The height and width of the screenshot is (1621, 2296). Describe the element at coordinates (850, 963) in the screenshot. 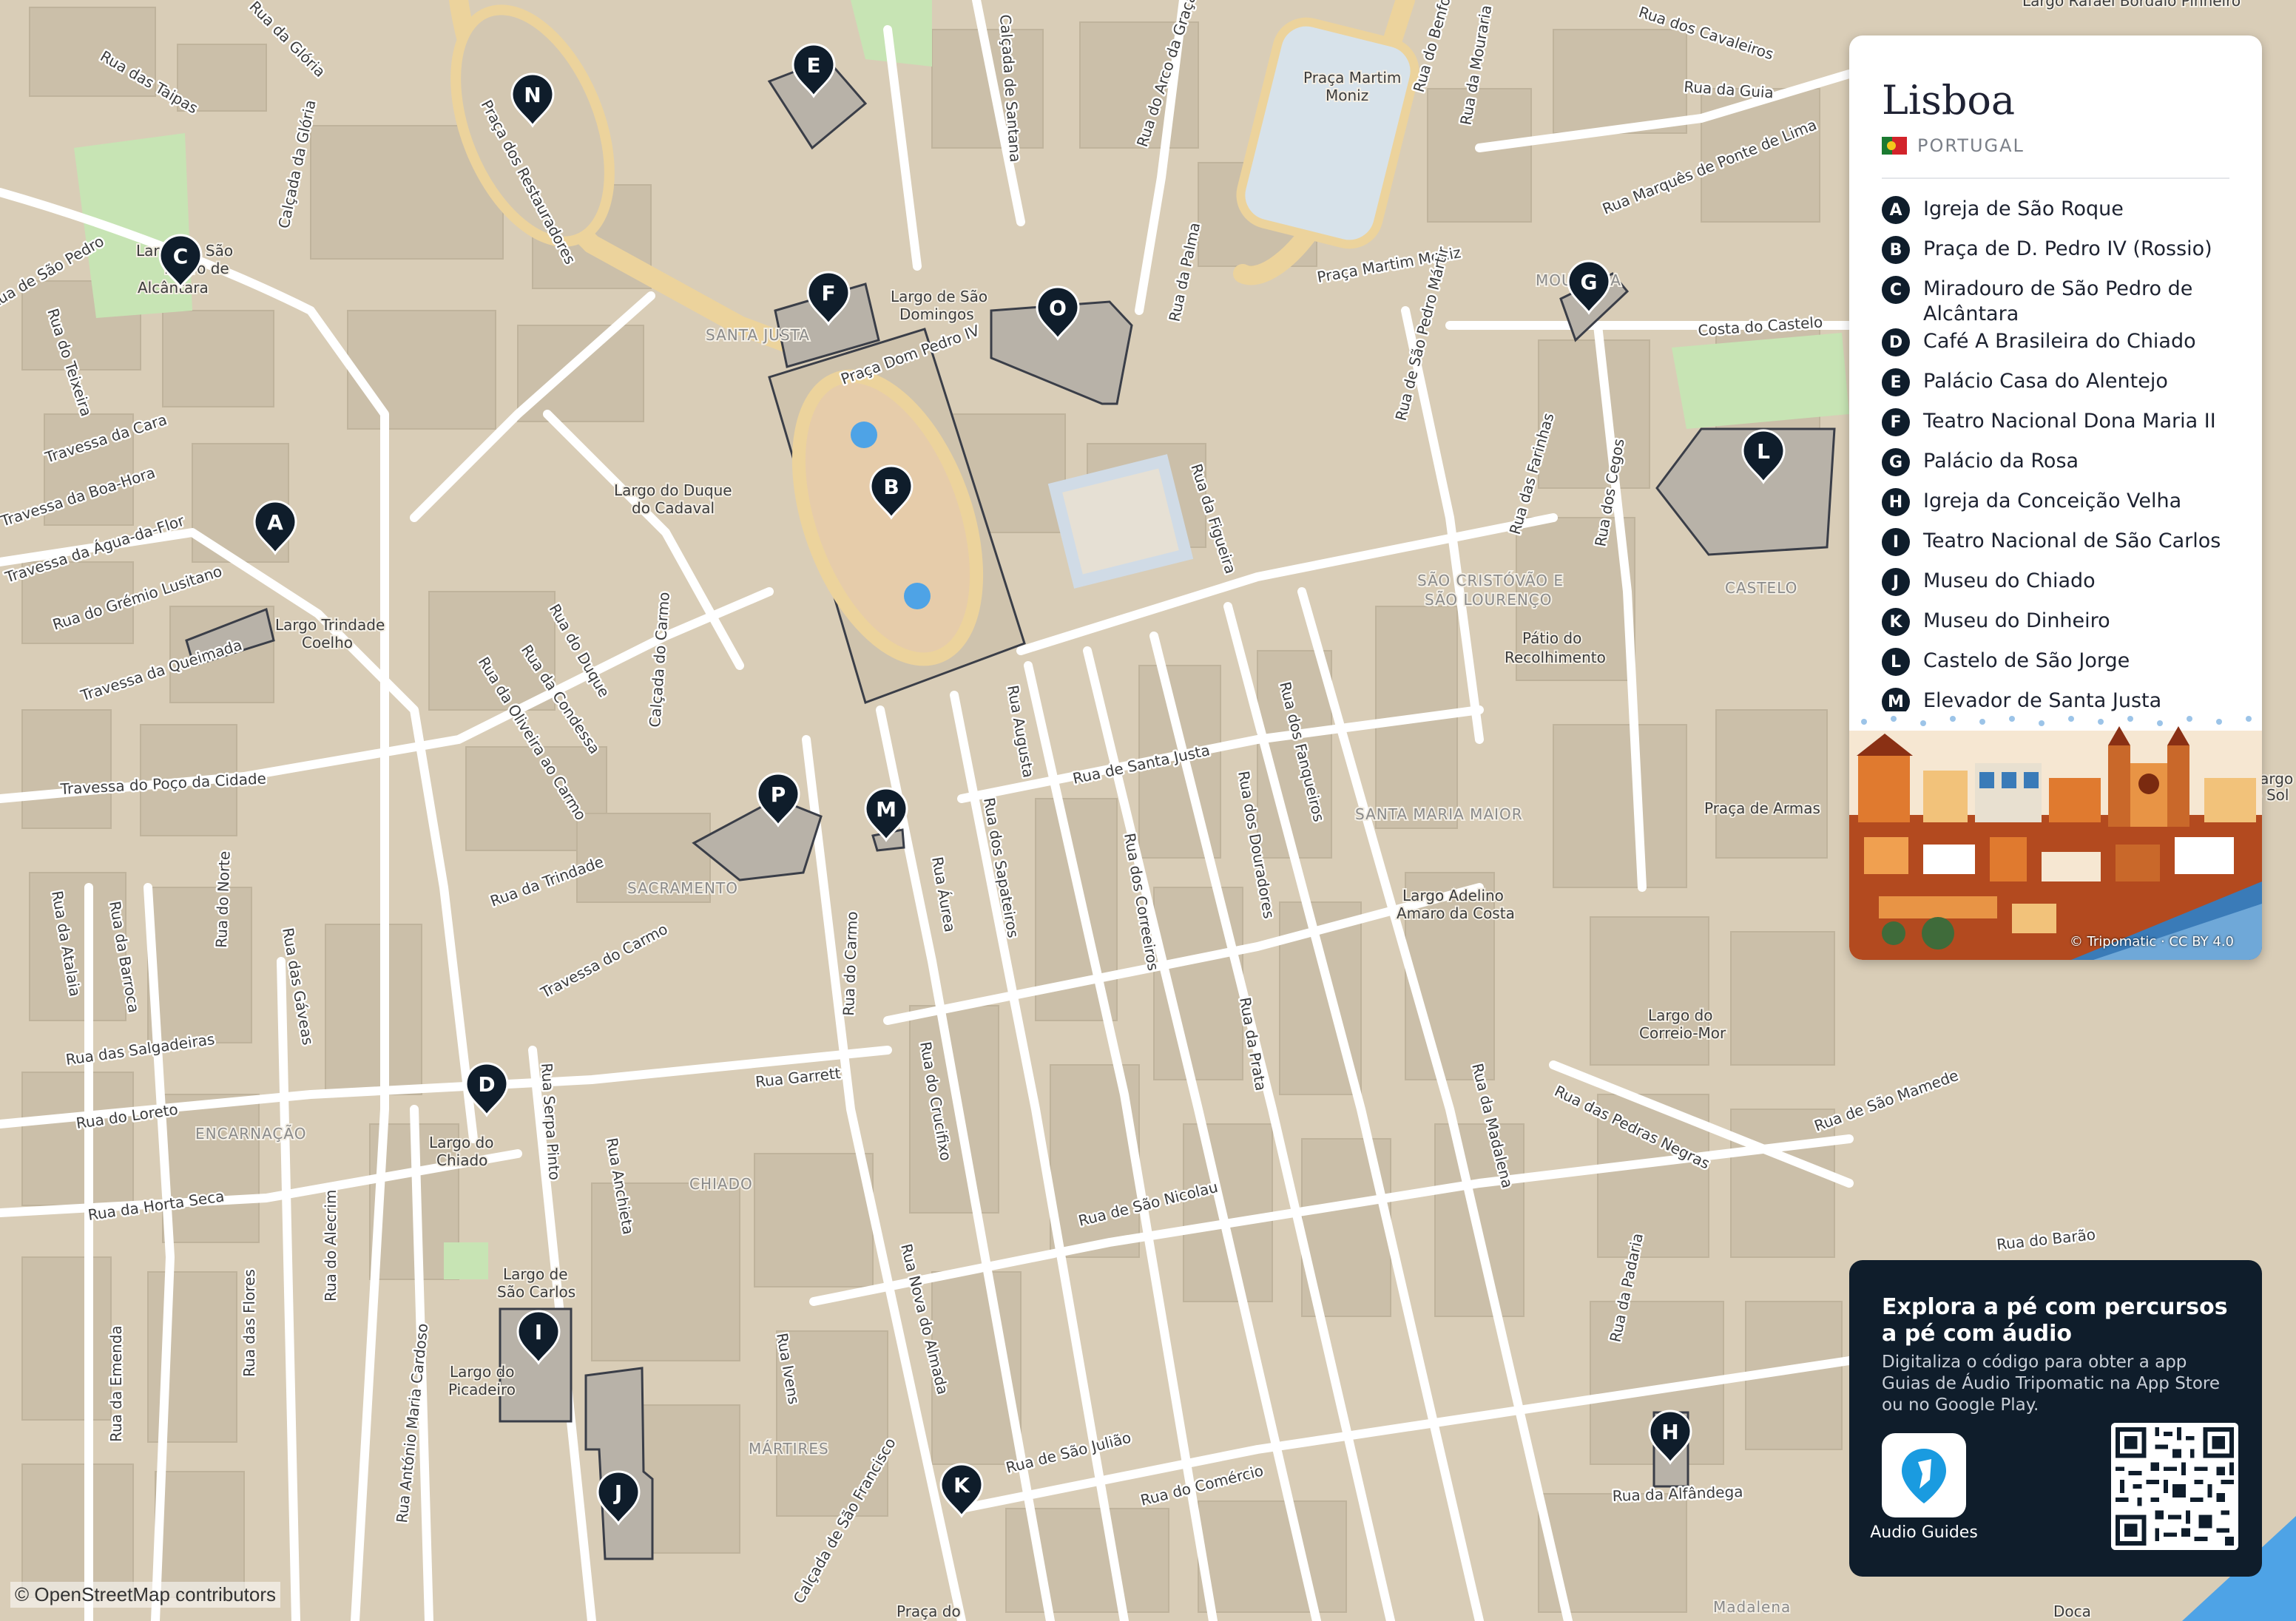

I see `road-label: Rua do Carmo` at that location.